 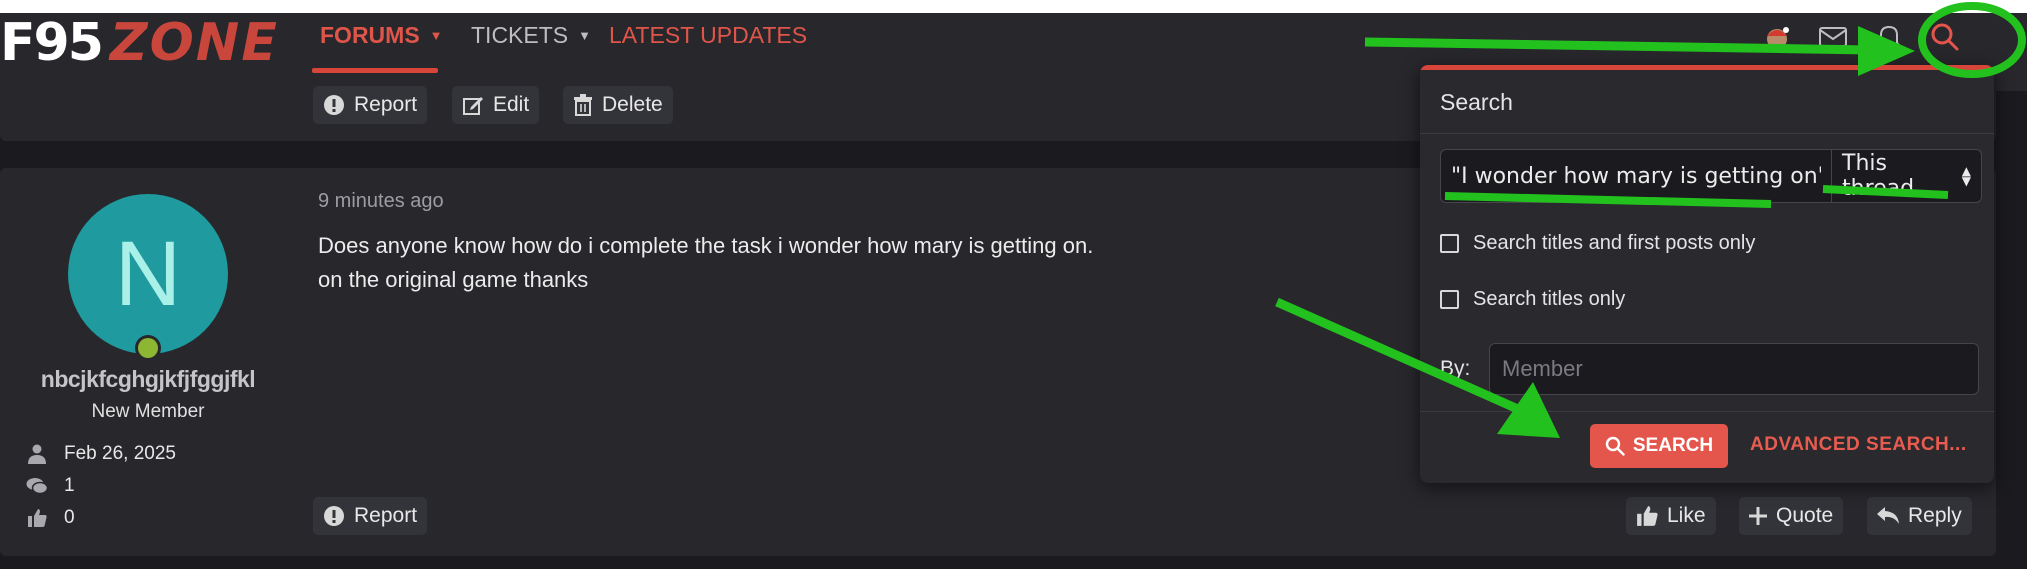 I want to click on joined-date: Feb 26, 2025, so click(x=120, y=453).